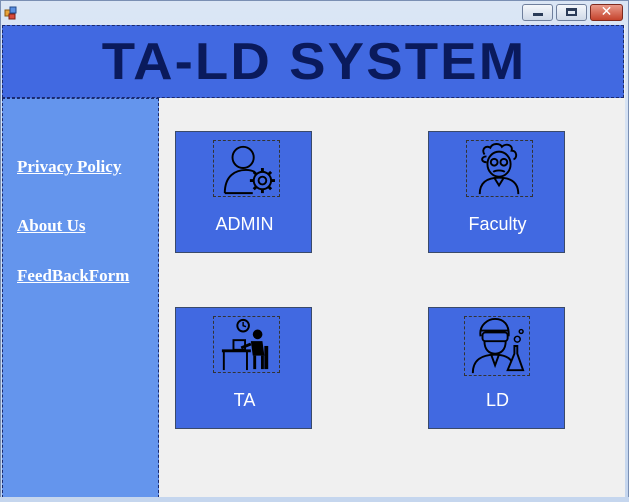 The width and height of the screenshot is (629, 502). I want to click on feedback-form-link: FeedBackForm, so click(73, 276).